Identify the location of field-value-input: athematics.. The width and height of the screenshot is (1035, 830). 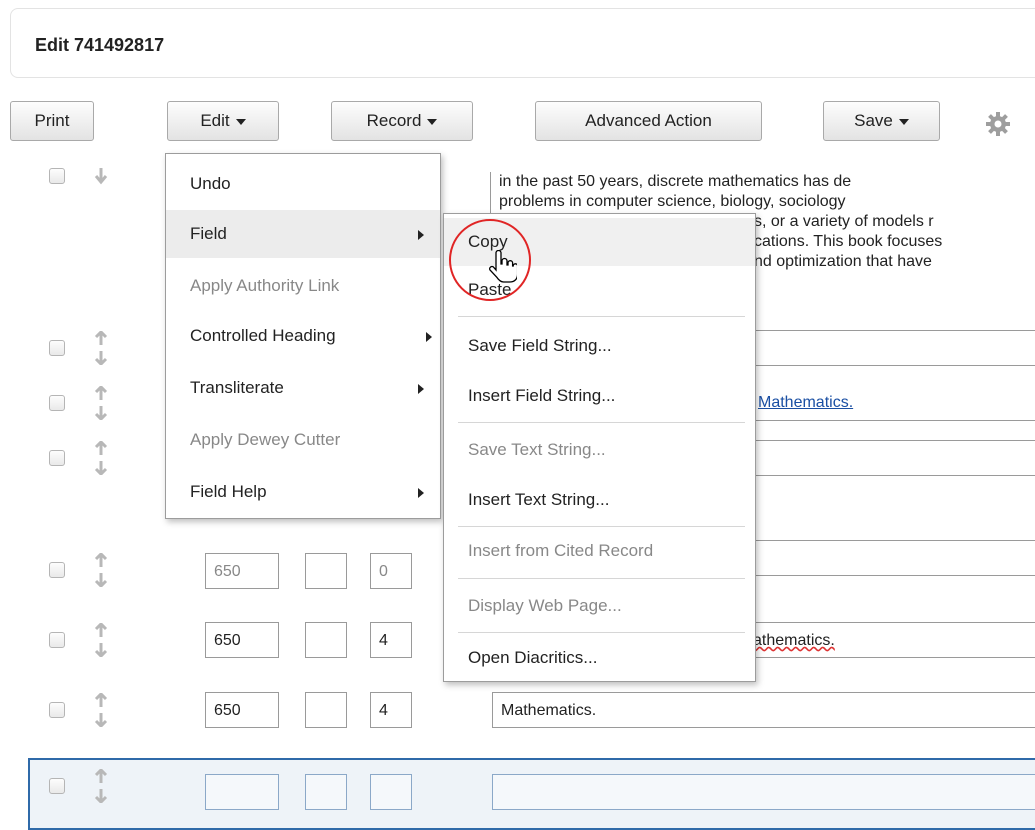
(890, 640).